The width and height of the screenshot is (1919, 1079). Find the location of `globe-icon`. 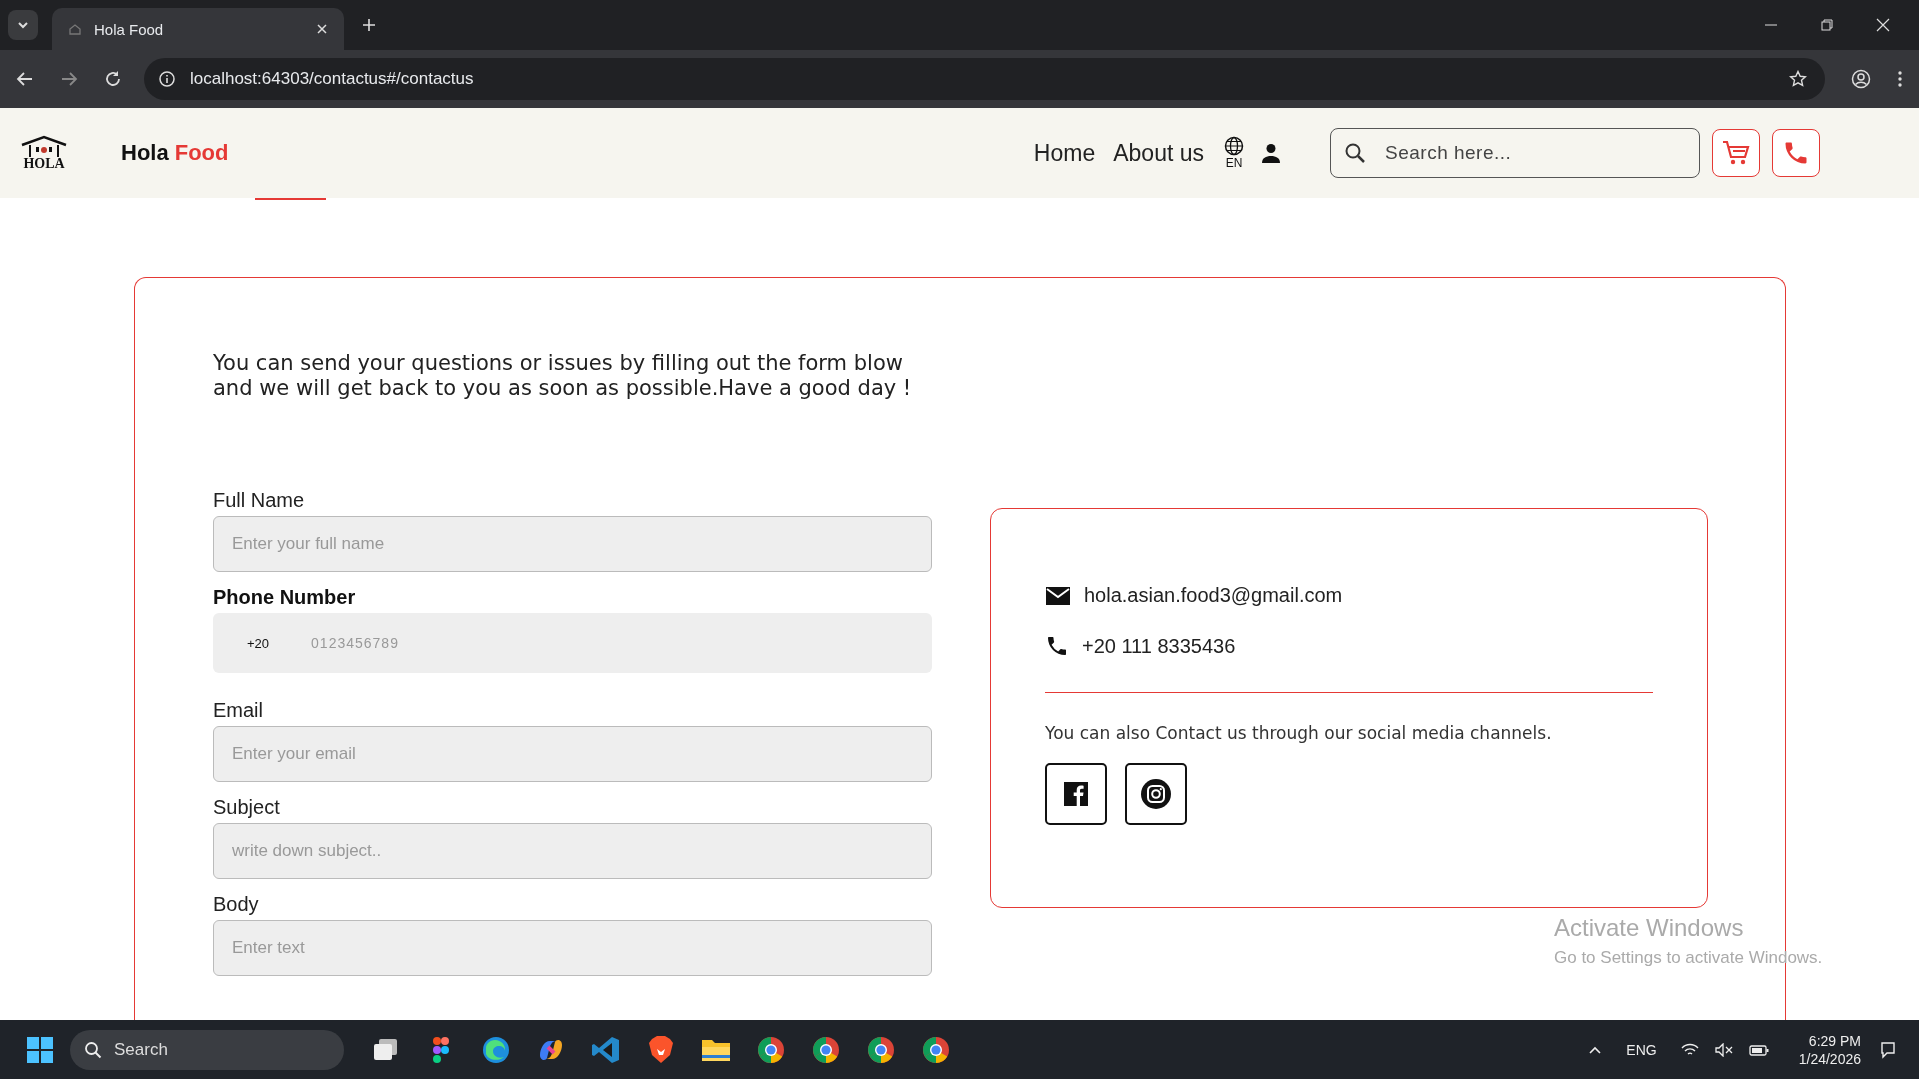

globe-icon is located at coordinates (1234, 146).